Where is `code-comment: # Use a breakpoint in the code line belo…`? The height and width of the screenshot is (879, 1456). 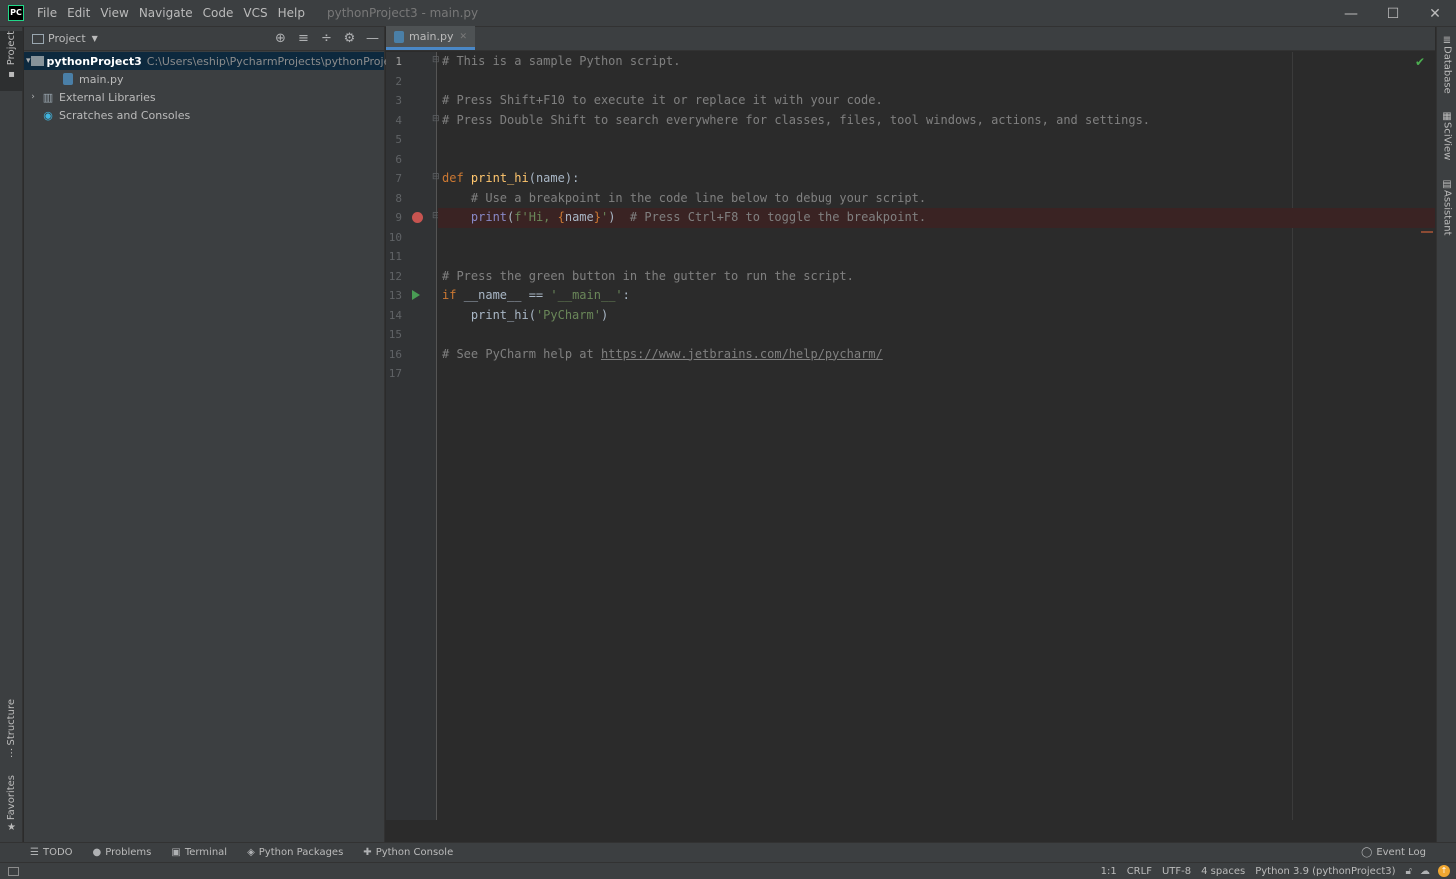
code-comment: # Use a breakpoint in the code line belo… is located at coordinates (698, 197).